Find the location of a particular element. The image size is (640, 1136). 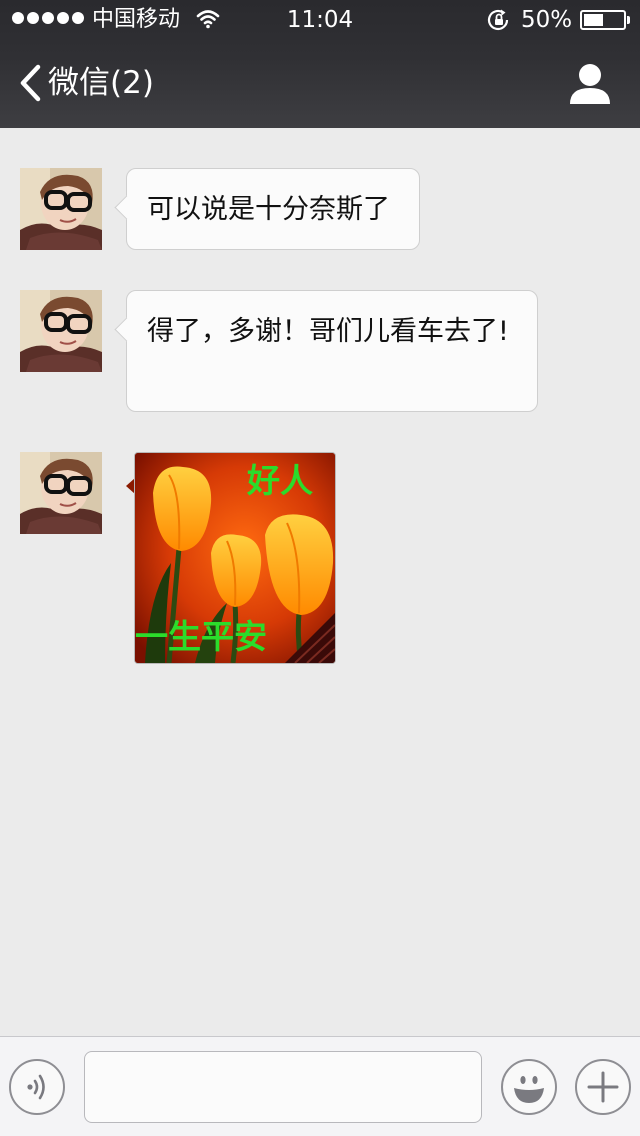

nav-bar: 微信(2) is located at coordinates (320, 84).